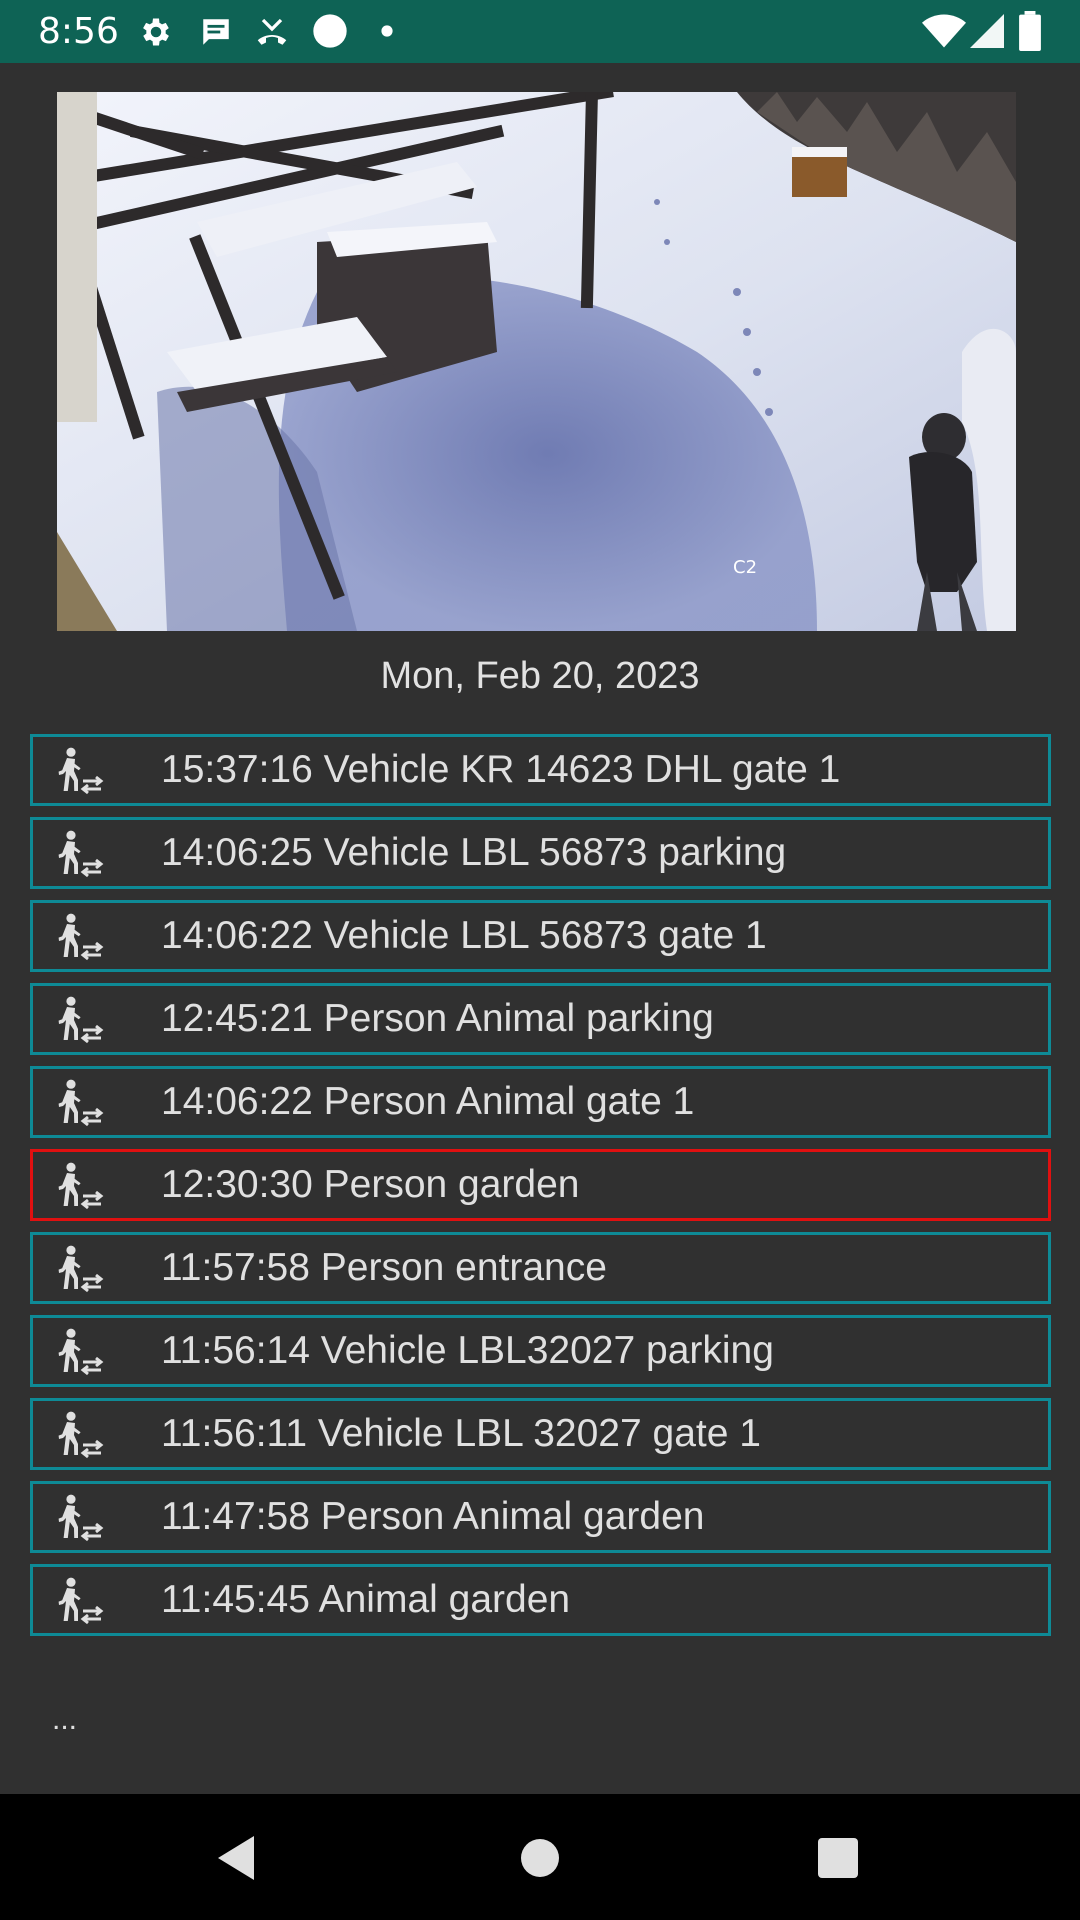  I want to click on status-bar: 8:56, so click(540, 31).